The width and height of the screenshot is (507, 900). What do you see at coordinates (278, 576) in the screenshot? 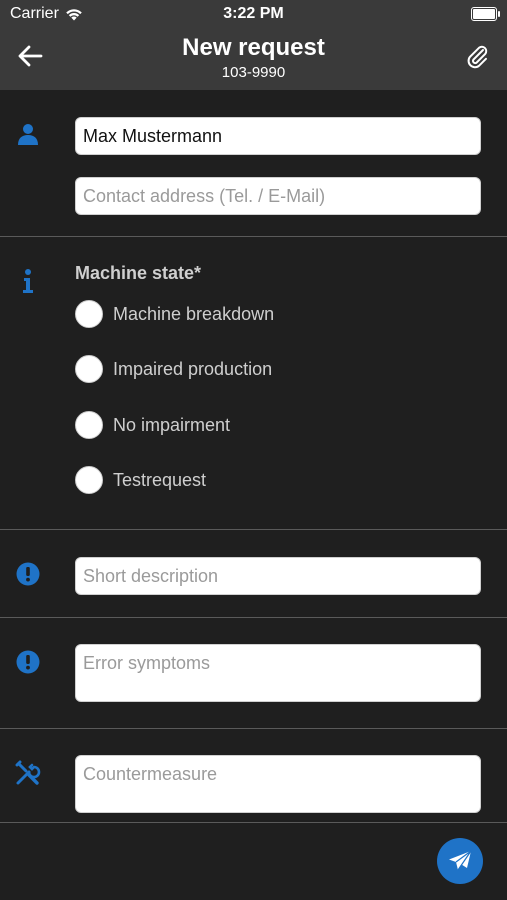
I see `short-description-field` at bounding box center [278, 576].